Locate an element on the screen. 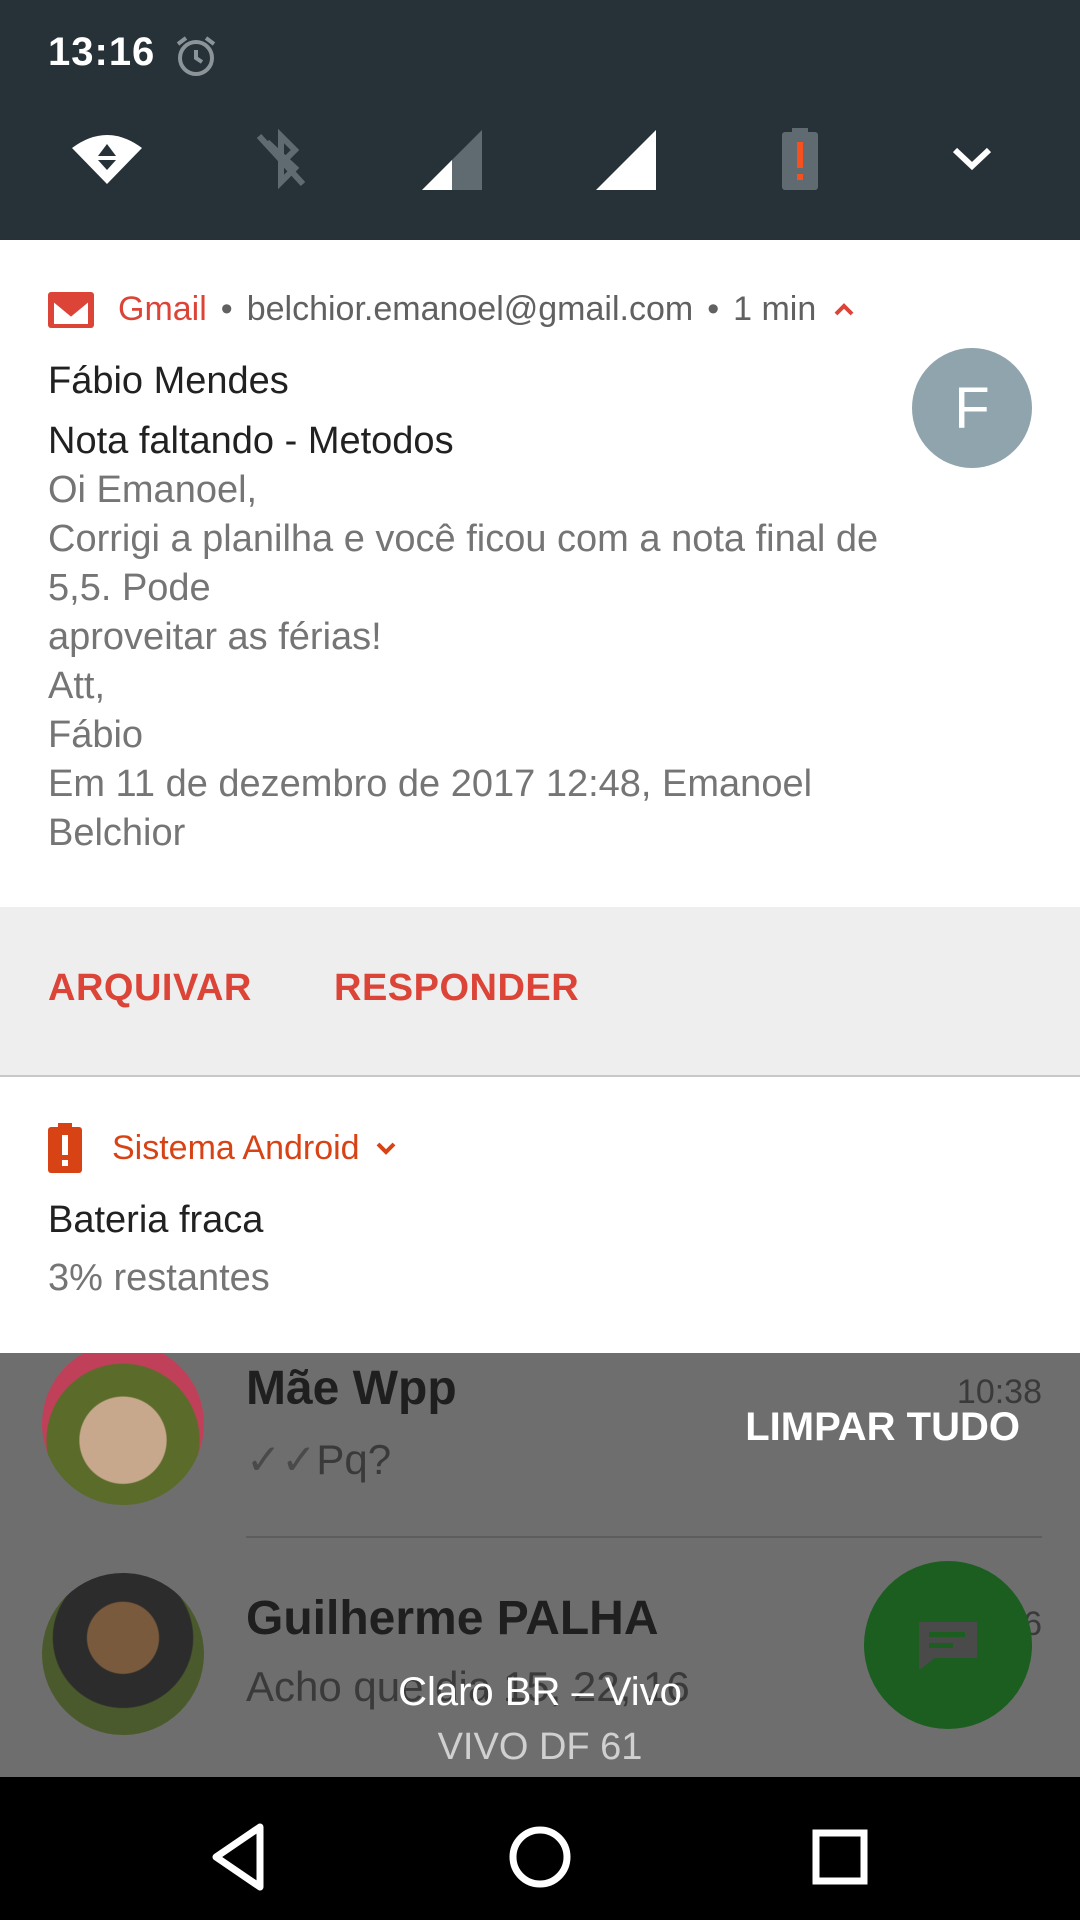 The height and width of the screenshot is (1920, 1080). reply-button: RESPONDER is located at coordinates (456, 988).